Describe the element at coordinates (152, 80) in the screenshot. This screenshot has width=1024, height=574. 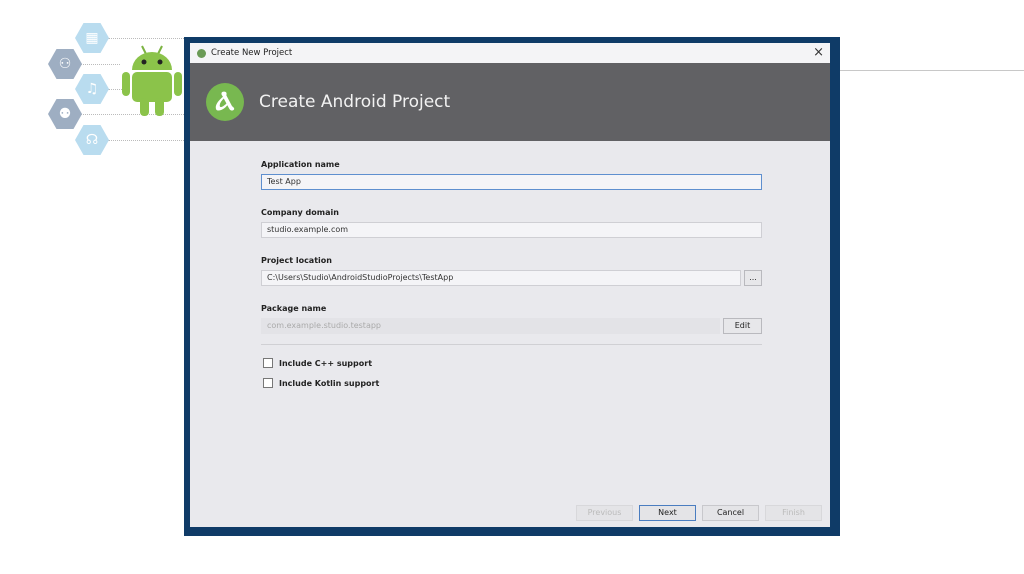
I see `android-robot-icon` at that location.